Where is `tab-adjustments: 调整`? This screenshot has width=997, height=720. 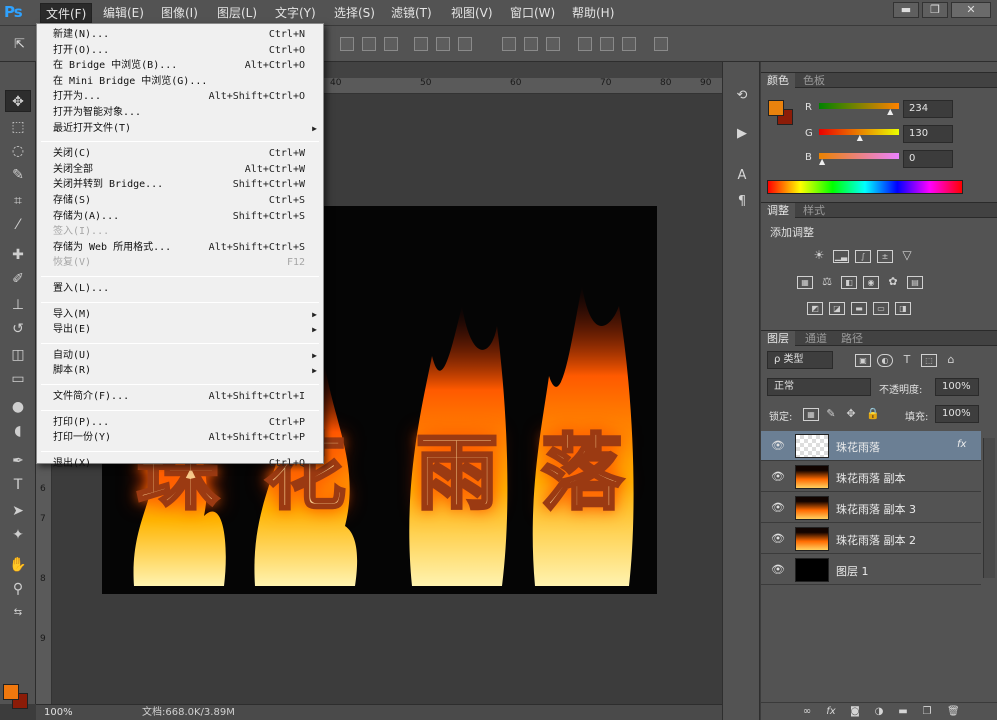 tab-adjustments: 调整 is located at coordinates (778, 210).